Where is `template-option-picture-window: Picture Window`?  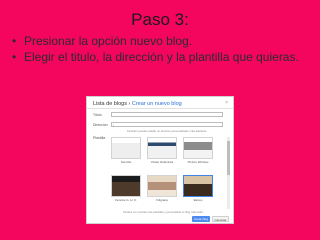
template-option-picture-window: Picture Window is located at coordinates (198, 153).